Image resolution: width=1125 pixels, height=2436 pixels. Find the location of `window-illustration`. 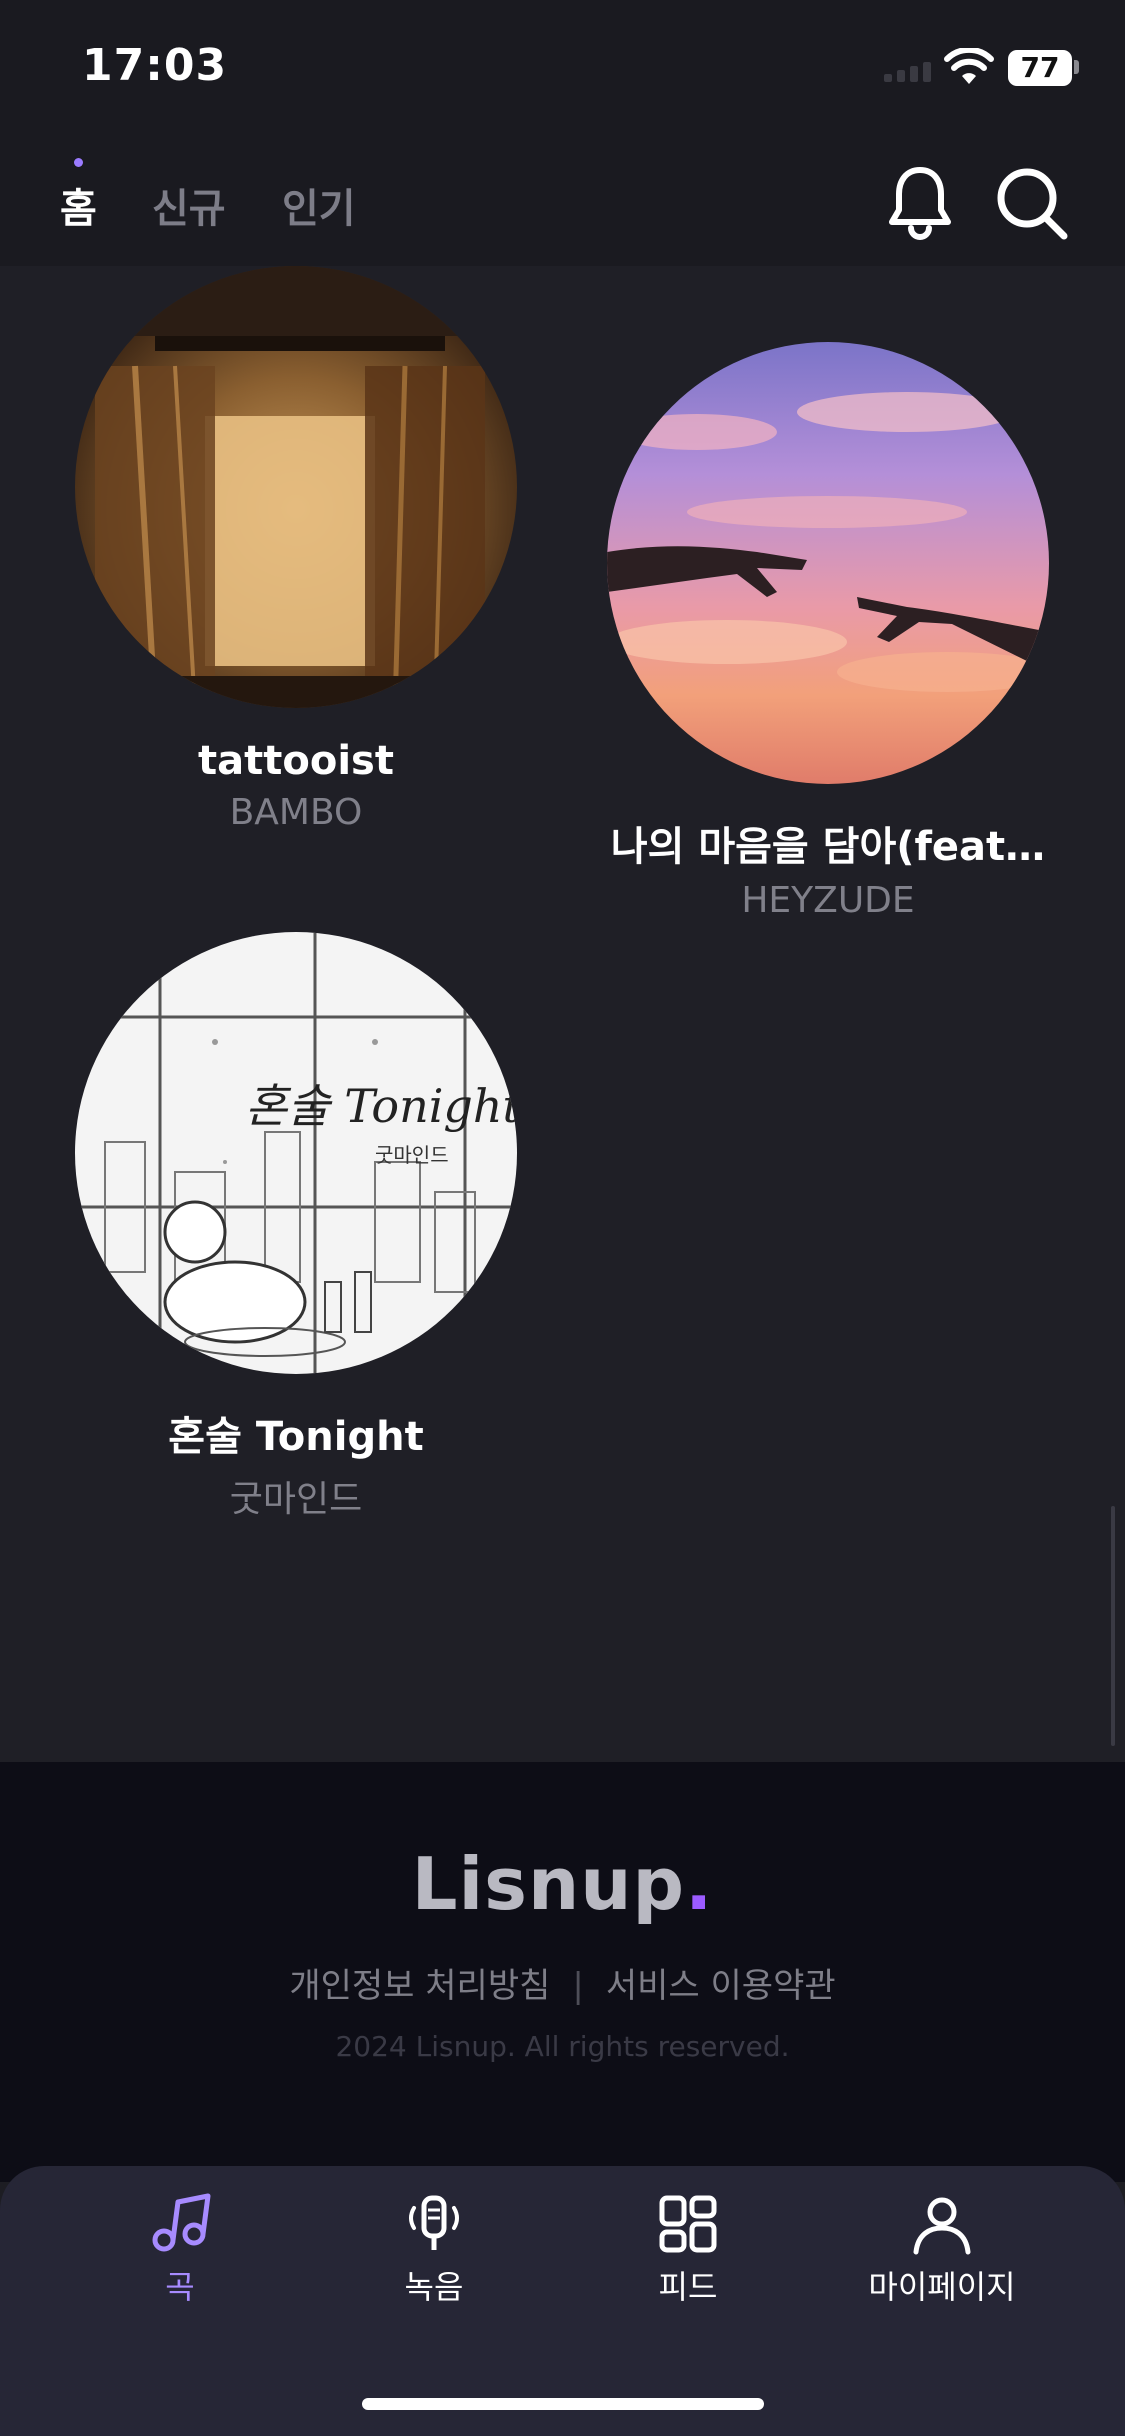

window-illustration is located at coordinates (296, 487).